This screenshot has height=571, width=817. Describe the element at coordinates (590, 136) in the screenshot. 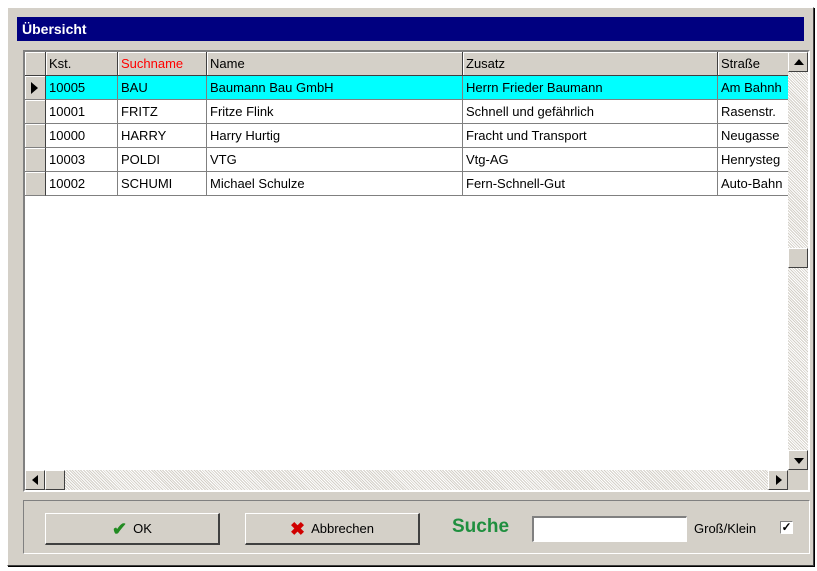

I see `cell-zusatz: Fracht und Transport` at that location.